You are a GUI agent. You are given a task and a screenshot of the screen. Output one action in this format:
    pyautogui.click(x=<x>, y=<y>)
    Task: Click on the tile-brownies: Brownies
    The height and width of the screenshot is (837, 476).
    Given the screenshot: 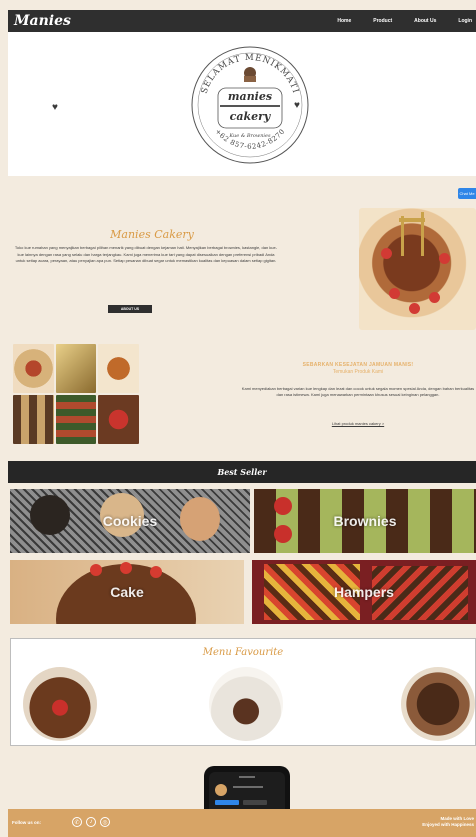 What is the action you would take?
    pyautogui.click(x=365, y=521)
    